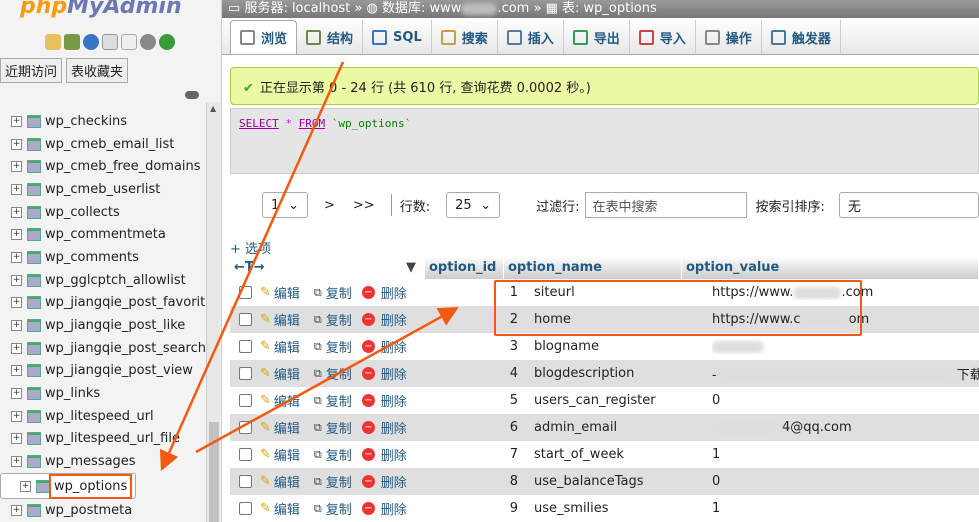 This screenshot has height=522, width=979. Describe the element at coordinates (99, 416) in the screenshot. I see `tree-item-label: wp_litespeed_url` at that location.